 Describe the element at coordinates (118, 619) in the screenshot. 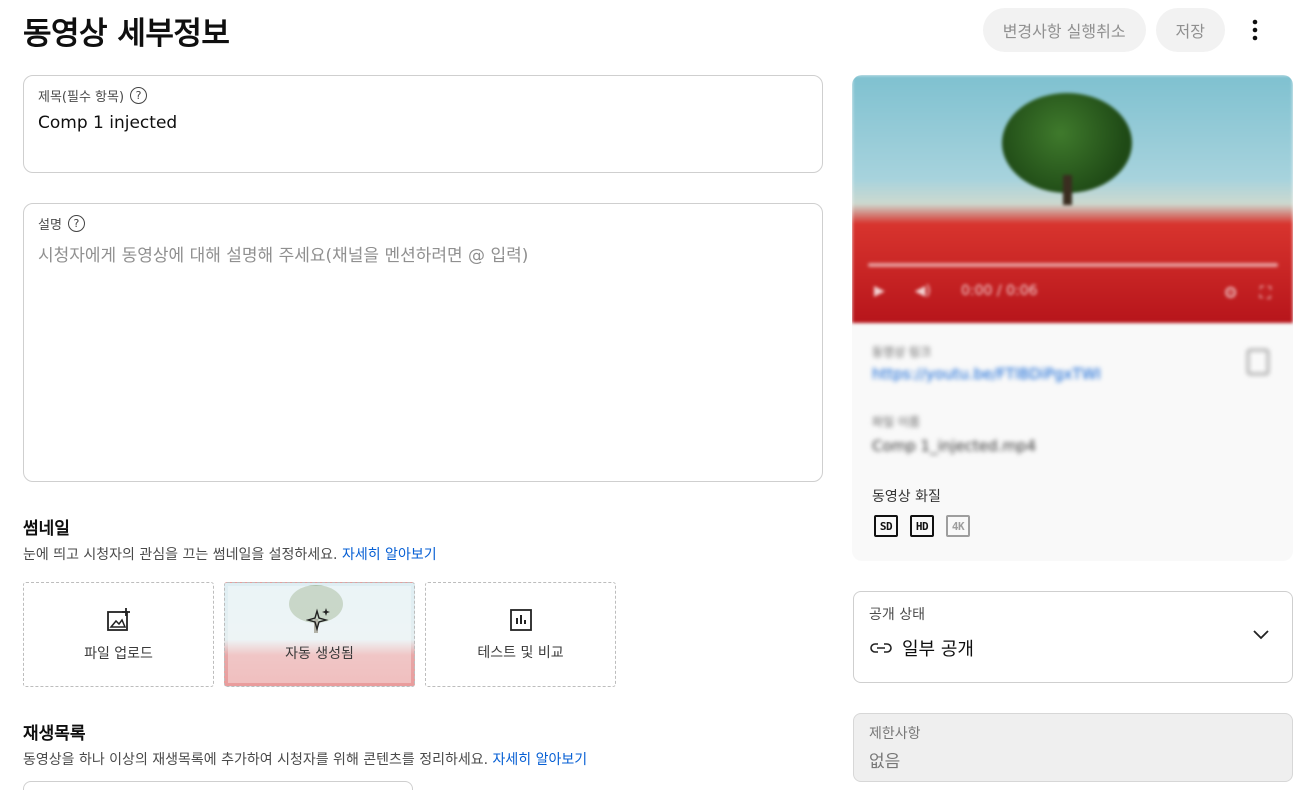

I see `image-add-icon` at that location.